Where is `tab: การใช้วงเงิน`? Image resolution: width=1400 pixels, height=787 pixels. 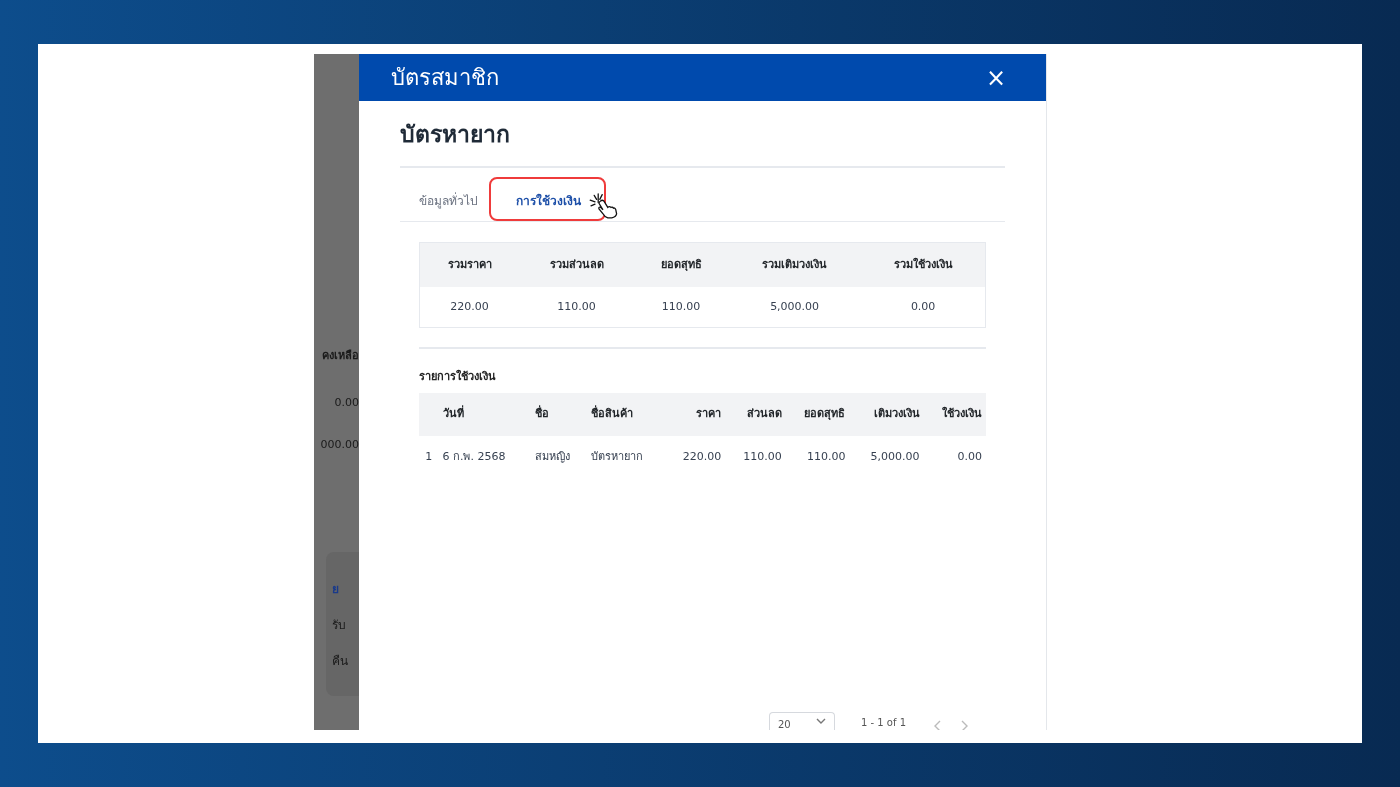 tab: การใช้วงเงิน is located at coordinates (548, 203).